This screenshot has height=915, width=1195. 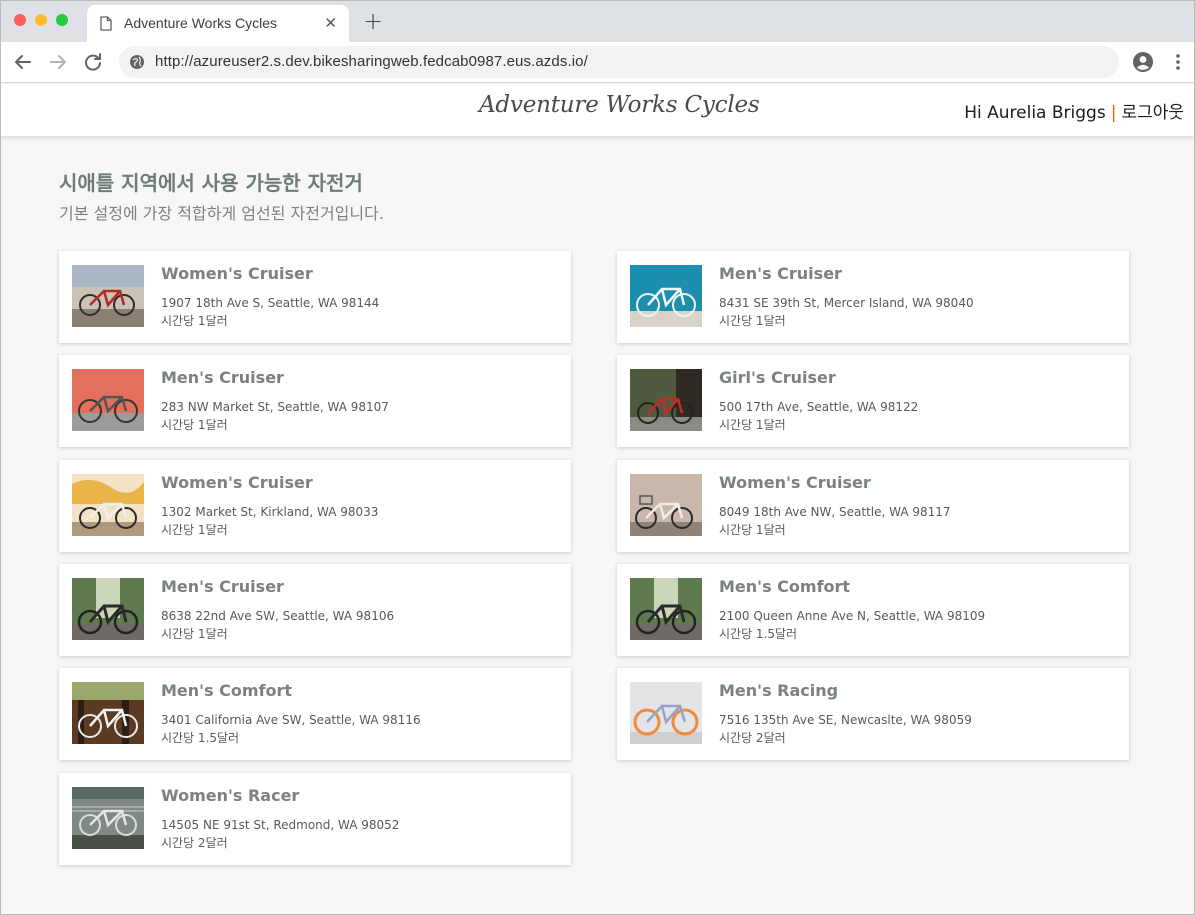 What do you see at coordinates (777, 377) in the screenshot?
I see `bike-name: Girl's Cruiser` at bounding box center [777, 377].